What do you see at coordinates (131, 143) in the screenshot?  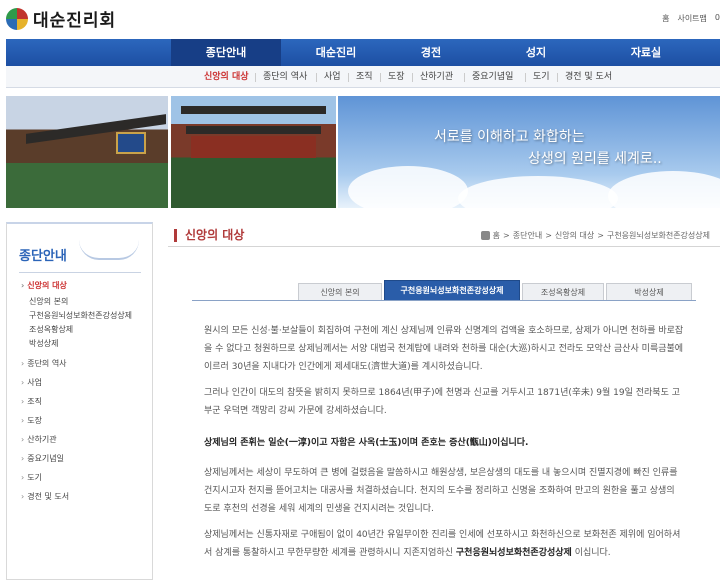 I see `temple-signboard` at bounding box center [131, 143].